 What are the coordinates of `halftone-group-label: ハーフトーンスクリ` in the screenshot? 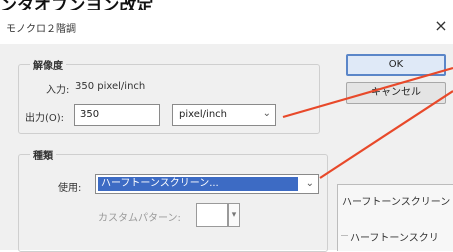 It's located at (394, 238).